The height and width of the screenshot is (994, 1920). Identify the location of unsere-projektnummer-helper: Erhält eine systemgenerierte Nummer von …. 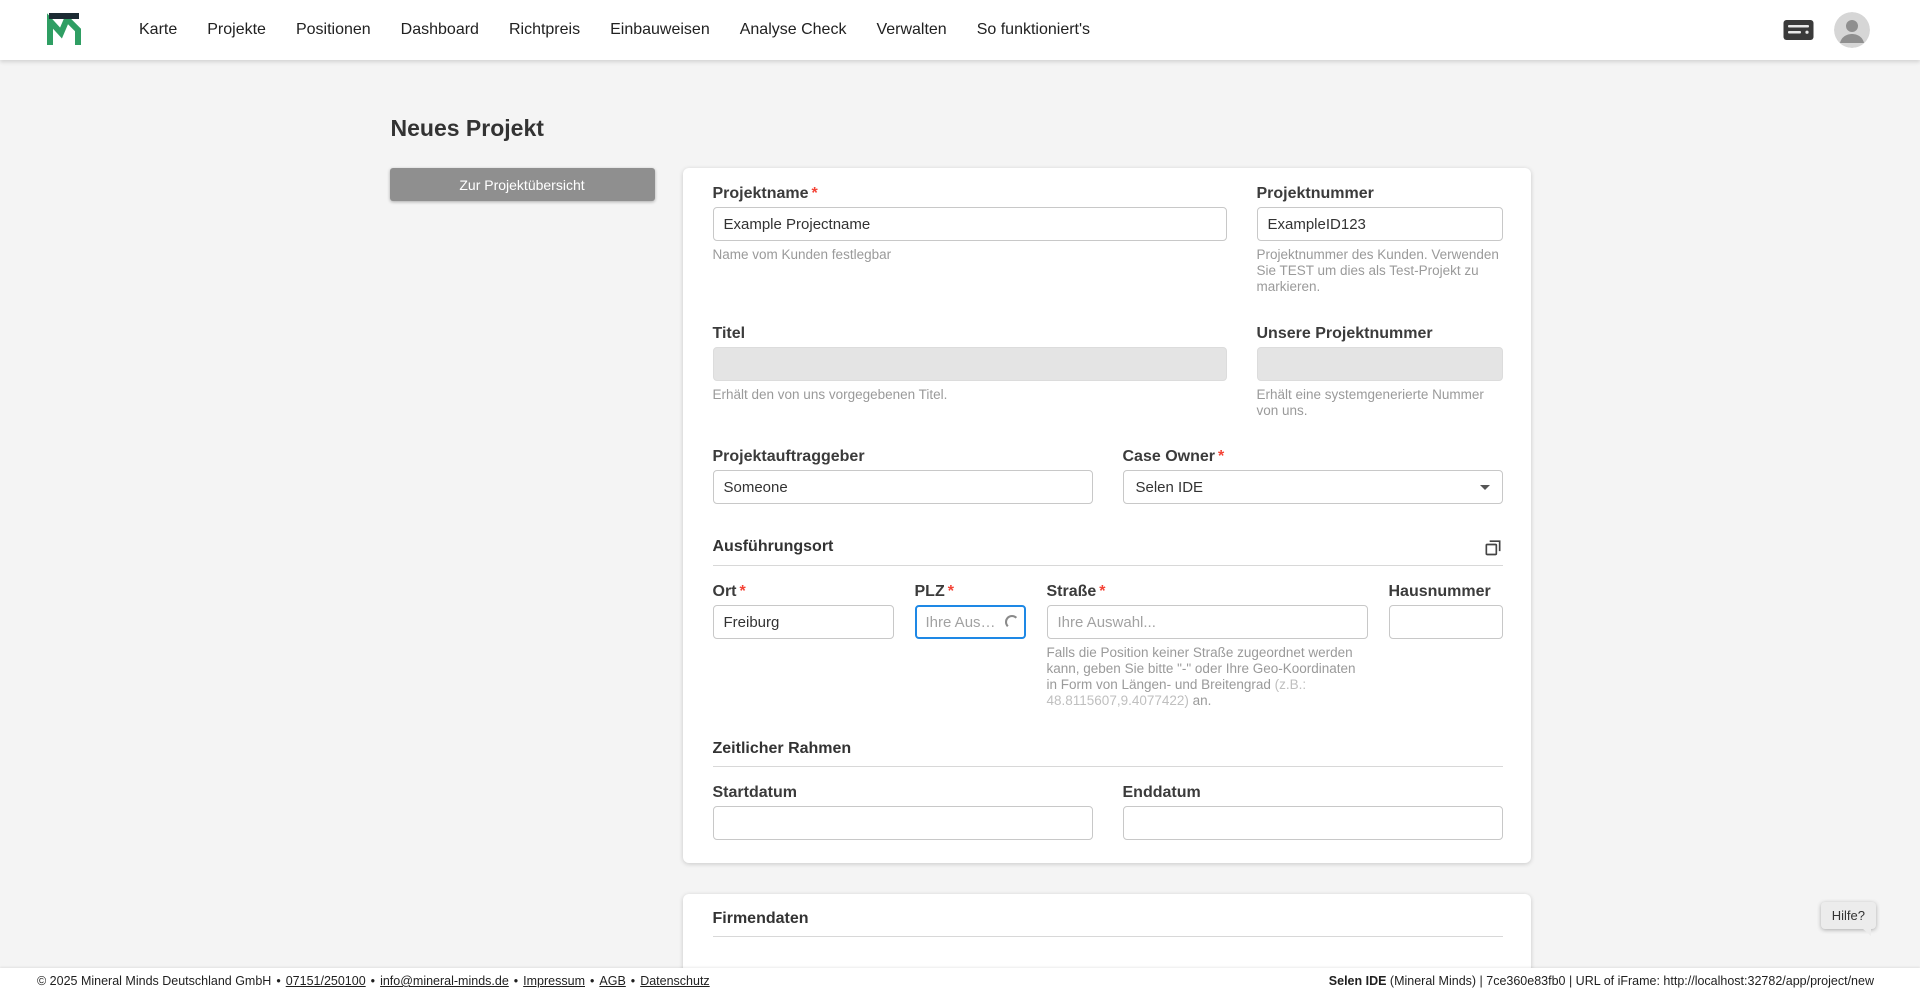
(1370, 402).